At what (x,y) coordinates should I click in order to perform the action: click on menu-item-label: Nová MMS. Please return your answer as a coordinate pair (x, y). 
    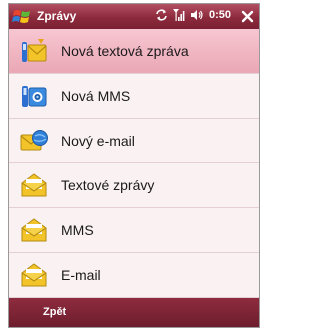
    Looking at the image, I should click on (96, 95).